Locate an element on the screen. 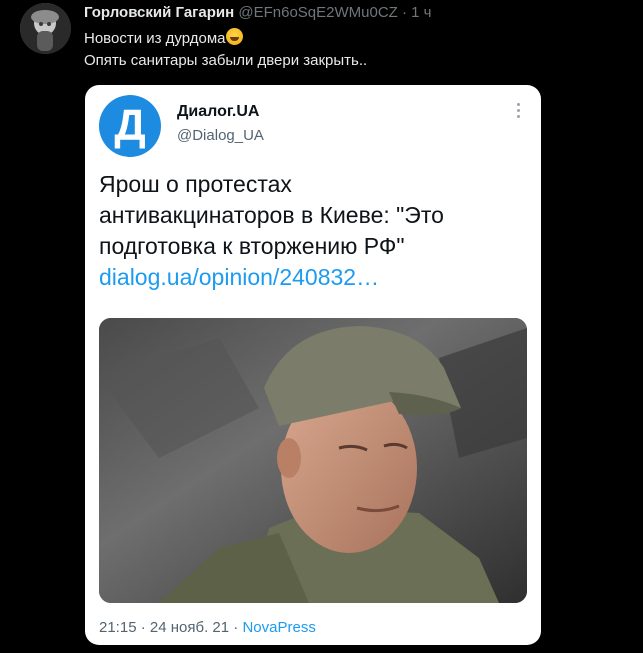 Image resolution: width=643 pixels, height=653 pixels. more-options-icon is located at coordinates (519, 112).